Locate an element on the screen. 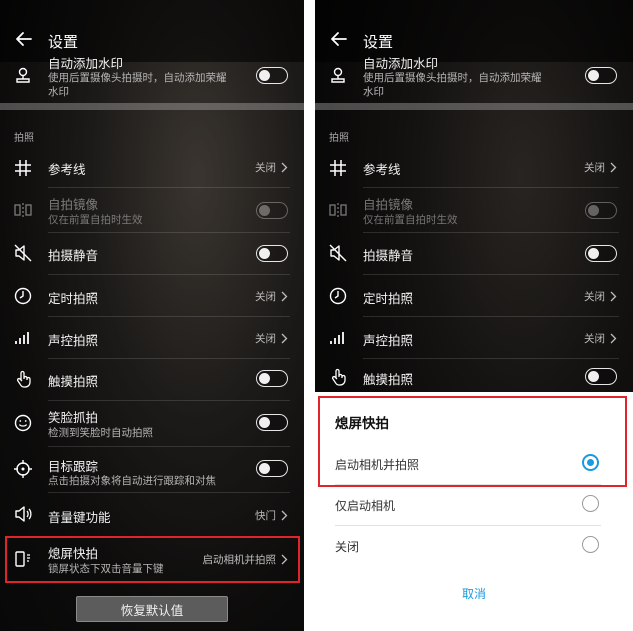 Image resolution: width=633 pixels, height=631 pixels. cancel-button: 取消 is located at coordinates (474, 593).